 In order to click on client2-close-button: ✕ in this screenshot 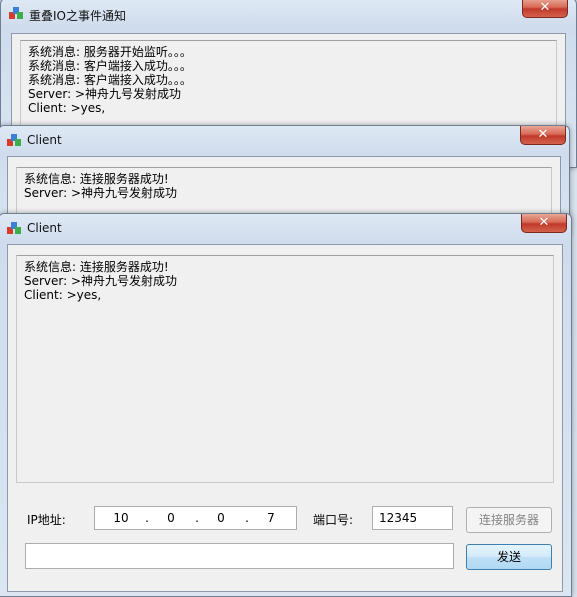, I will do `click(544, 223)`.